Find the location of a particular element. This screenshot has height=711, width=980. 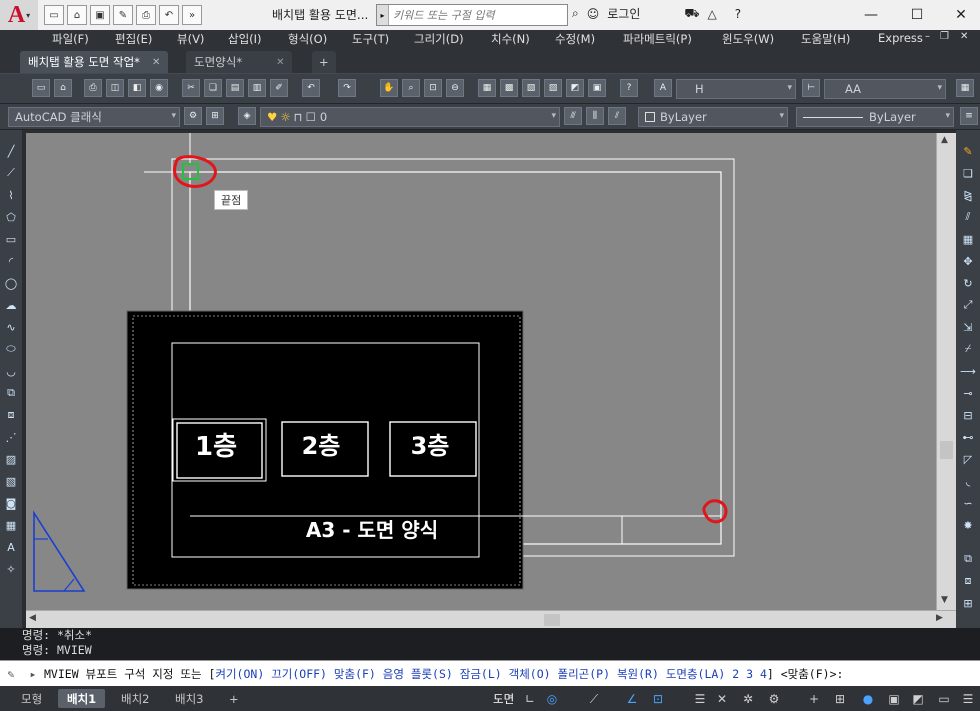

new-icon: ▭ is located at coordinates (41, 88).